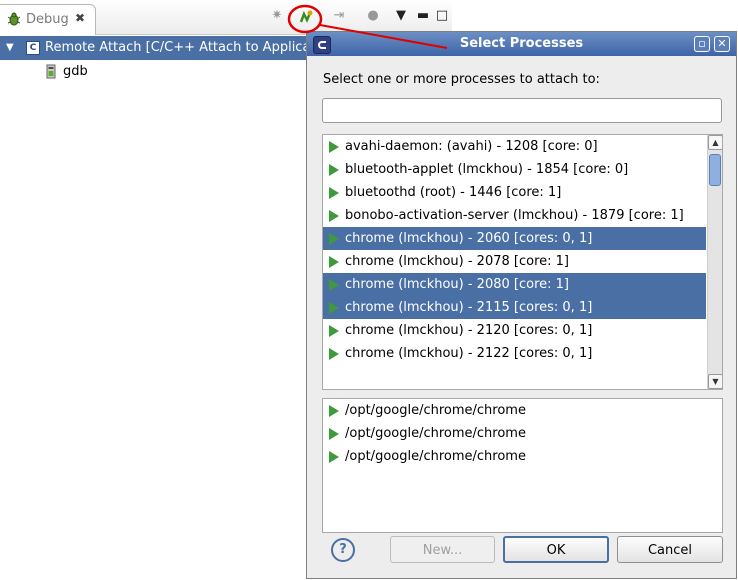  Describe the element at coordinates (51, 71) in the screenshot. I see `debugger-process-icon` at that location.